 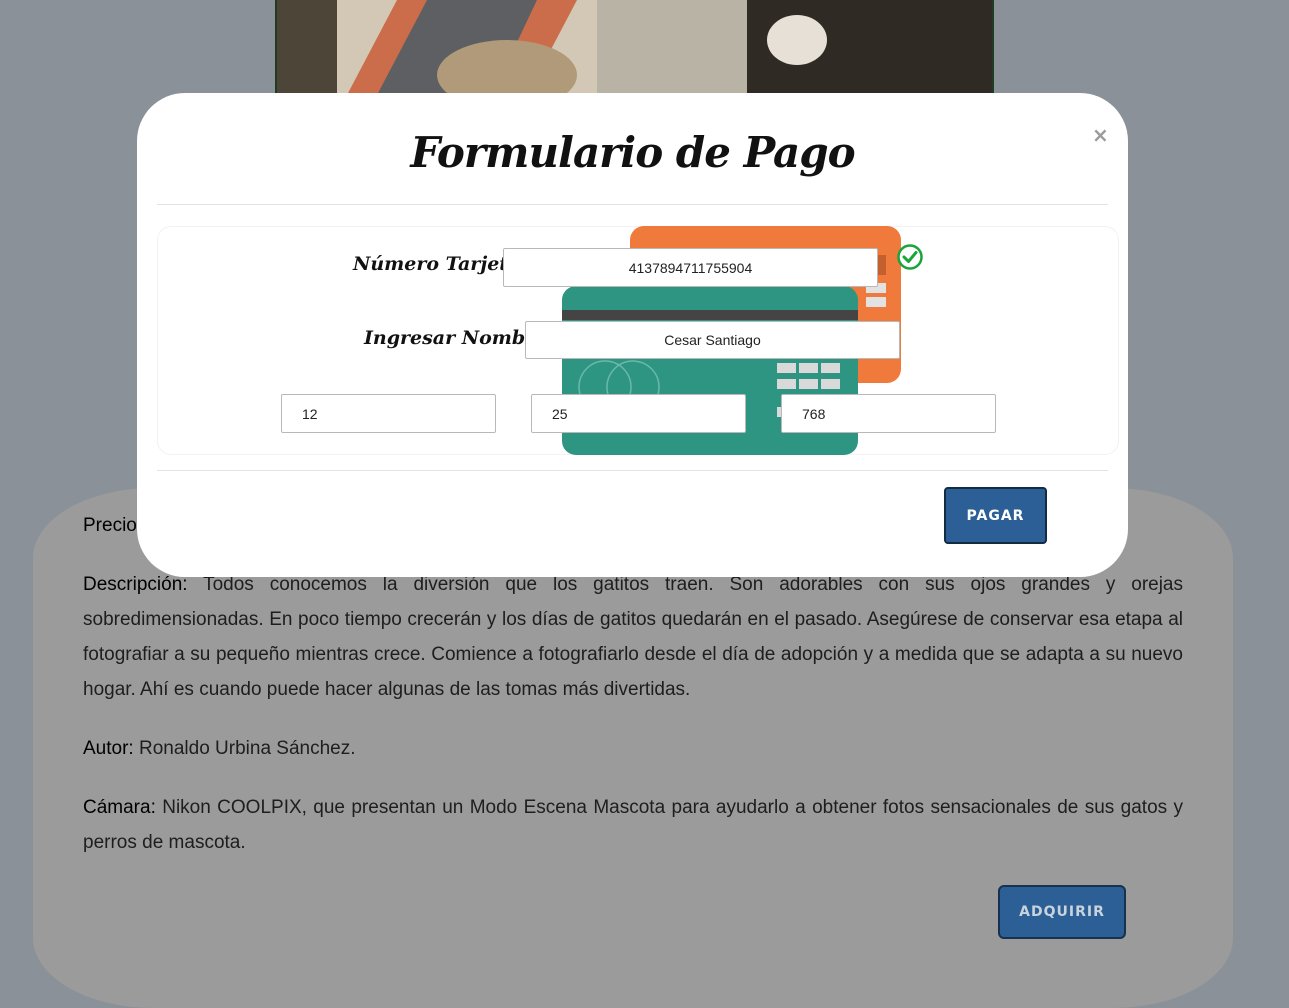 What do you see at coordinates (995, 515) in the screenshot?
I see `pay-button: PAGAR` at bounding box center [995, 515].